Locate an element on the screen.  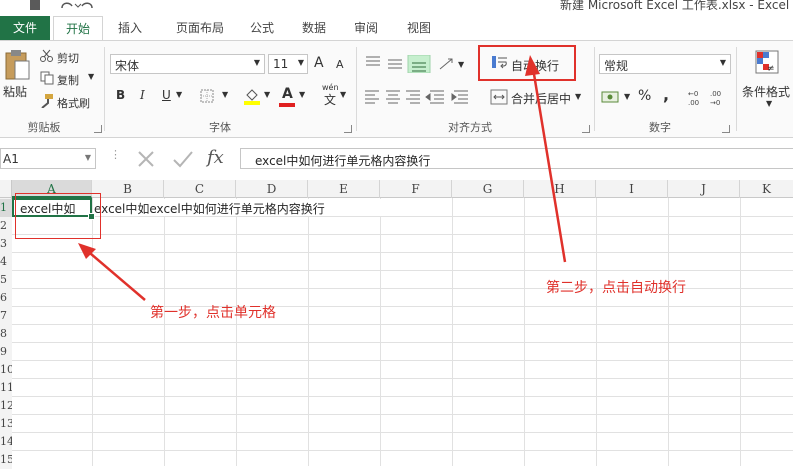
arrow-step2-icon is located at coordinates (546, 159).